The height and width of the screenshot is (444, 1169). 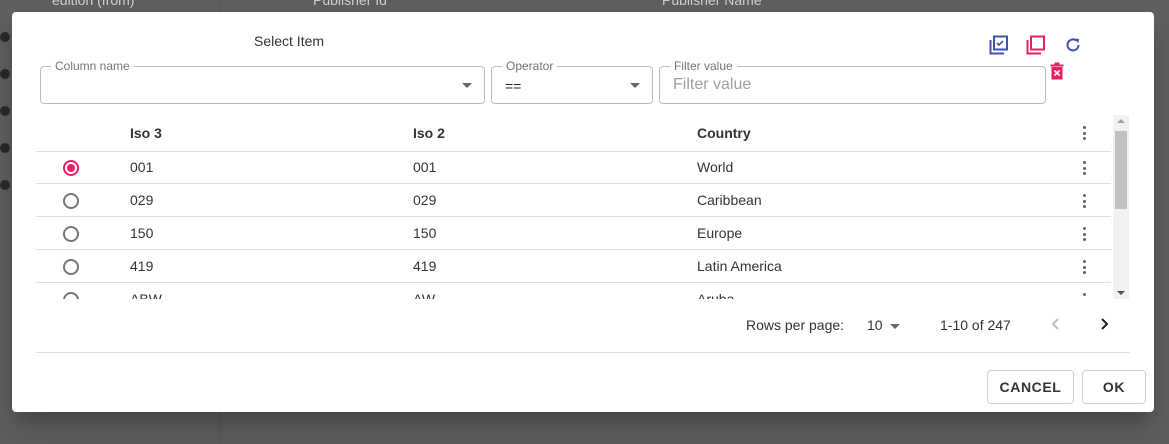 I want to click on dialog-title: Select Item, so click(x=289, y=41).